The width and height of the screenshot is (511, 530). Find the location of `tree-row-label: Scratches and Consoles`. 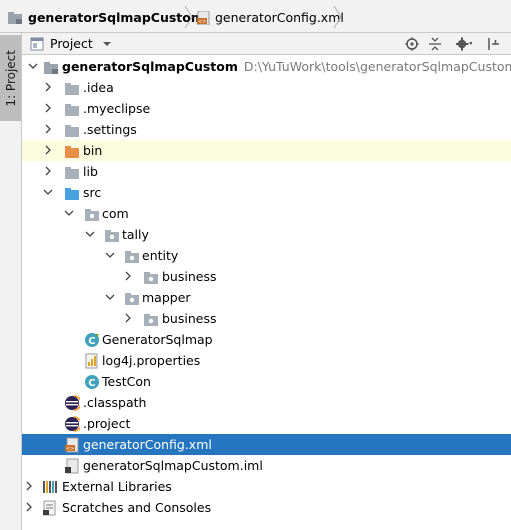

tree-row-label: Scratches and Consoles is located at coordinates (137, 507).